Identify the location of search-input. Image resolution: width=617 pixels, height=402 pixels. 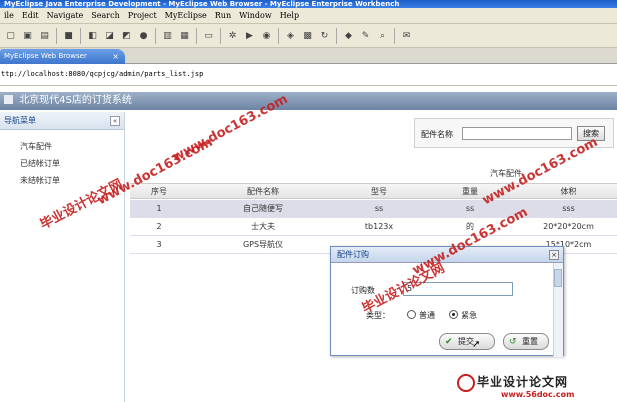
(517, 133).